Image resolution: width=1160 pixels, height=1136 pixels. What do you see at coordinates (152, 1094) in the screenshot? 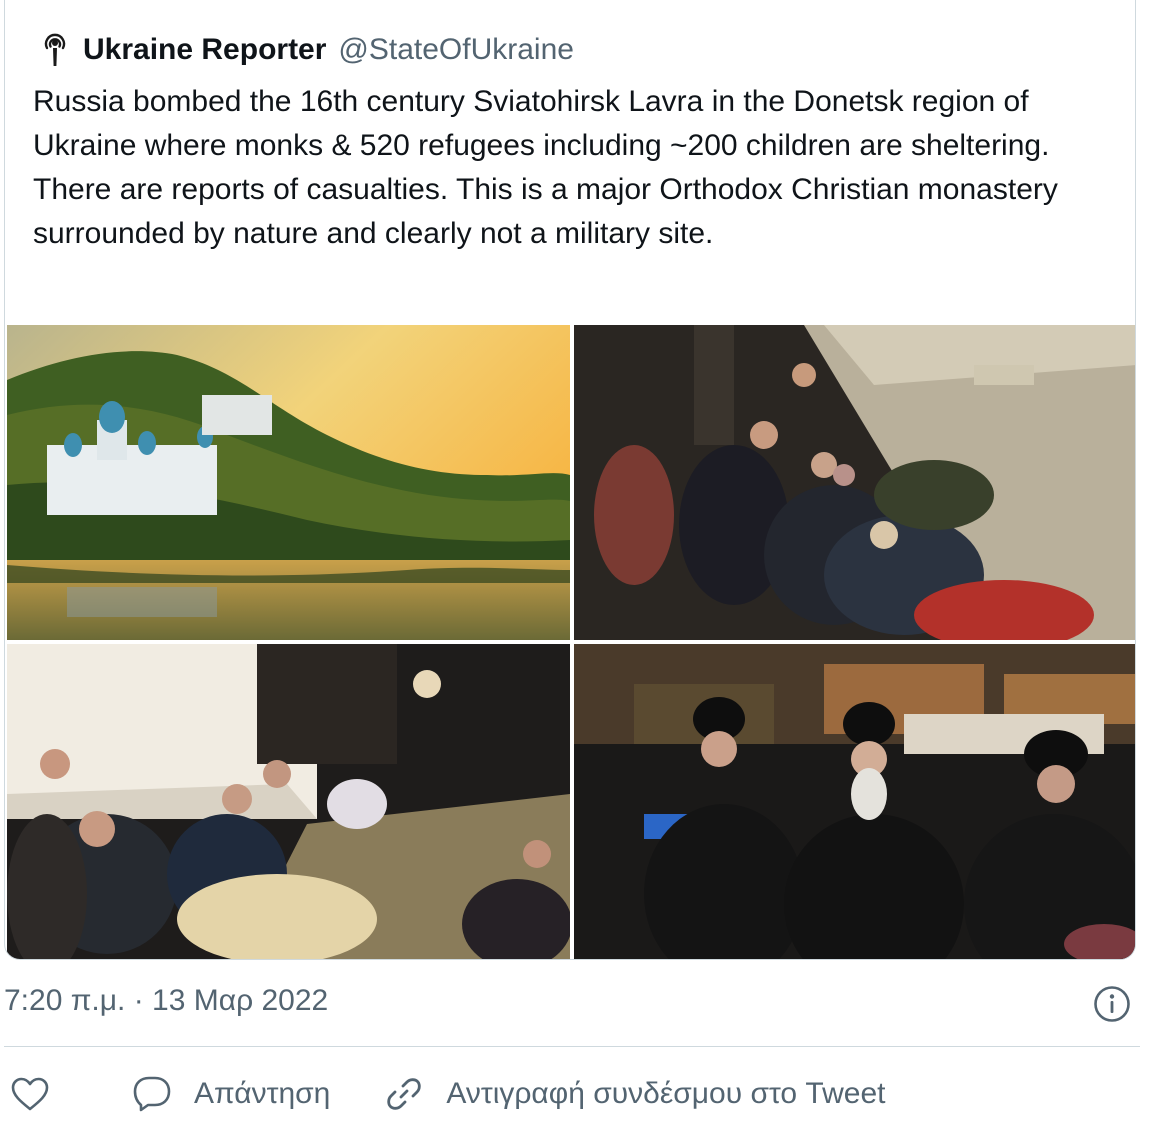
I see `speech-bubble-icon` at bounding box center [152, 1094].